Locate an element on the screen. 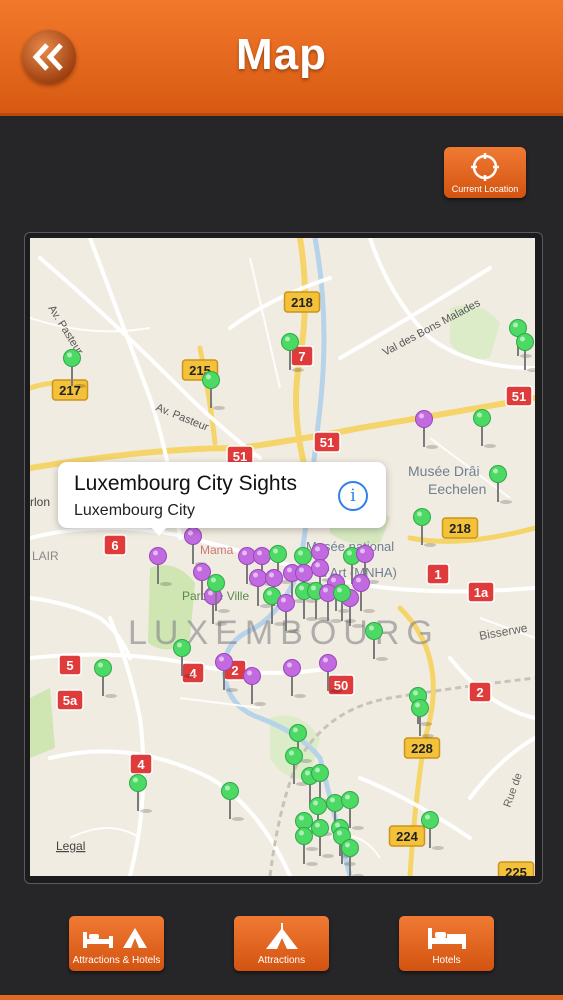 This screenshot has height=1000, width=563. tent-icon is located at coordinates (281, 936).